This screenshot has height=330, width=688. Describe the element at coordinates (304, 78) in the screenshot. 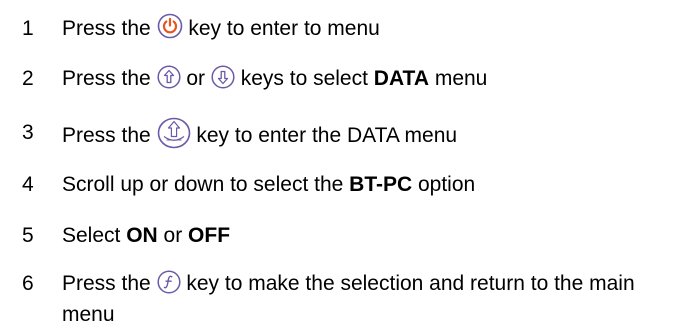

I see `step-text-segment: keys to select` at that location.